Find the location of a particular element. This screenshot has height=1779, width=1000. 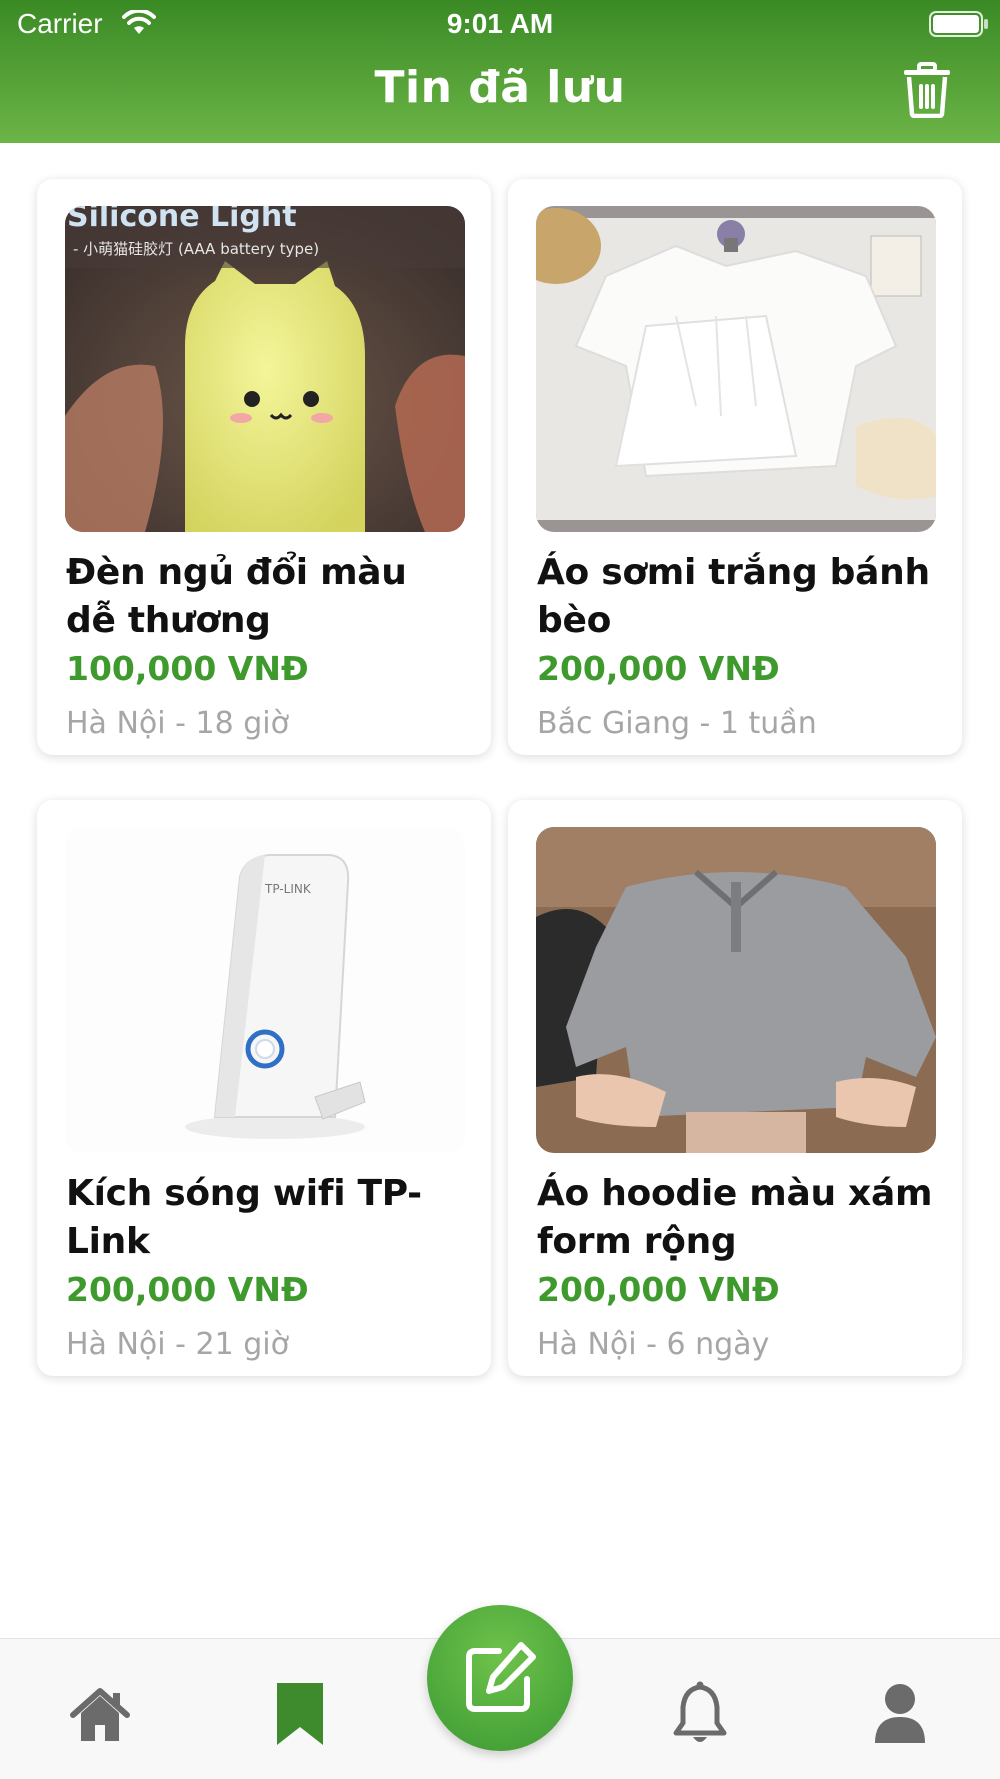

create-post-button is located at coordinates (500, 1678).